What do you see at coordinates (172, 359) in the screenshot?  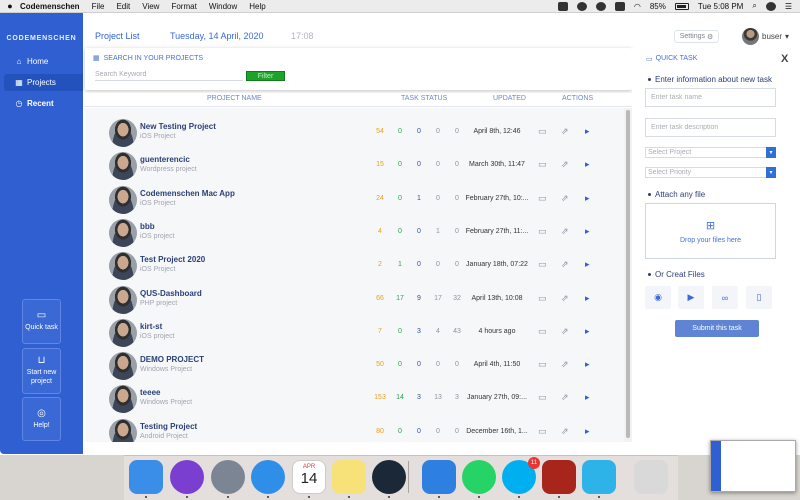 I see `project-name: DEMO PROJECT` at bounding box center [172, 359].